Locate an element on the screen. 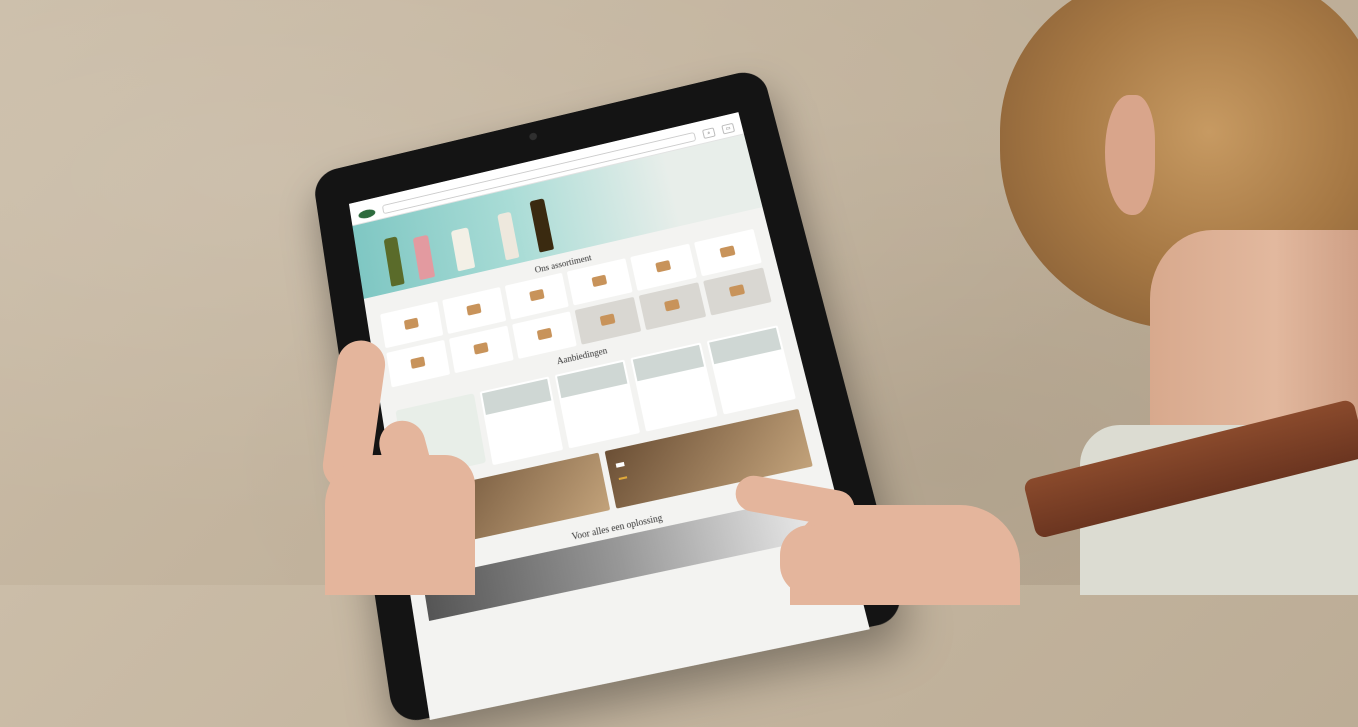  search-icon: ⌕ is located at coordinates (708, 133).